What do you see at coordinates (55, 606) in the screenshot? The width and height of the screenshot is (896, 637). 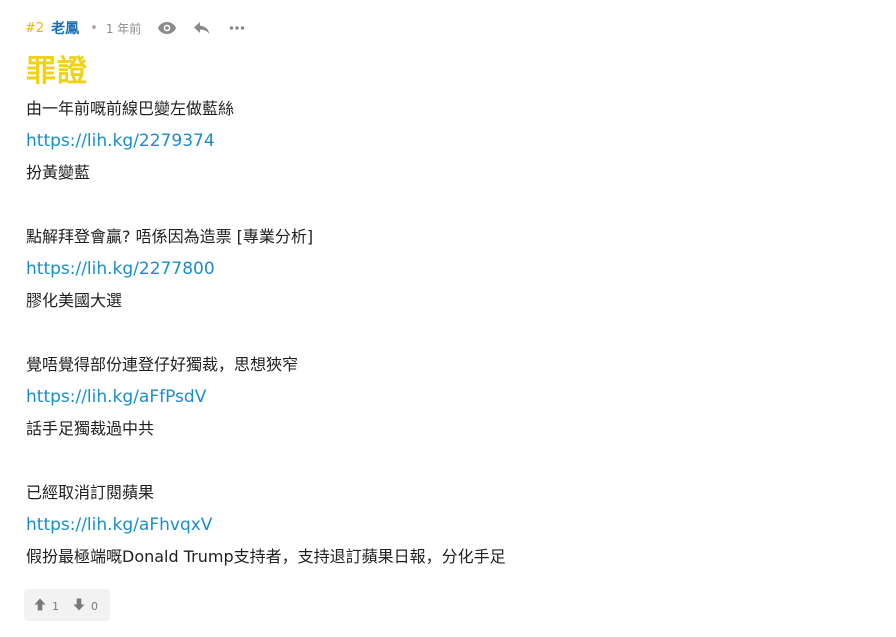 I see `upvote-count: 1` at bounding box center [55, 606].